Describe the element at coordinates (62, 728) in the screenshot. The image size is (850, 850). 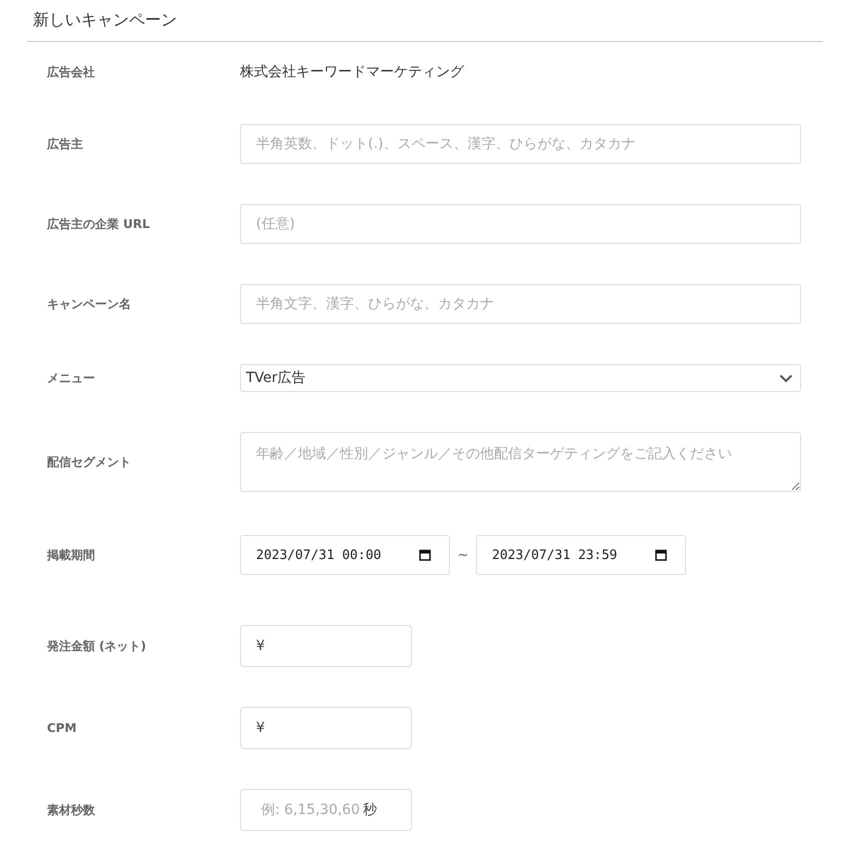
I see `field-label: CPM` at that location.